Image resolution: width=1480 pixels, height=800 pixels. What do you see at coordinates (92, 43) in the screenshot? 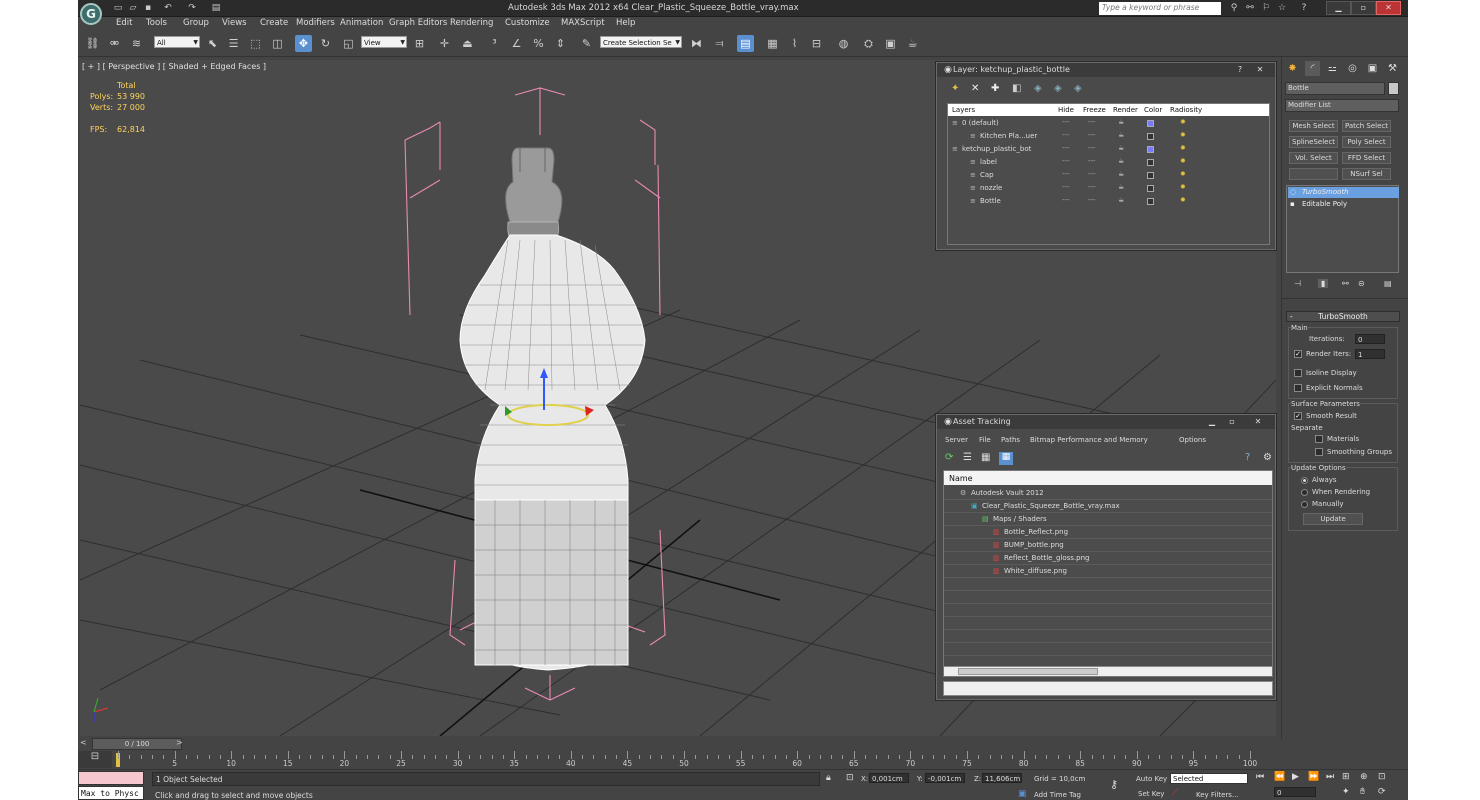
I see `link-icon: ⛓` at bounding box center [92, 43].